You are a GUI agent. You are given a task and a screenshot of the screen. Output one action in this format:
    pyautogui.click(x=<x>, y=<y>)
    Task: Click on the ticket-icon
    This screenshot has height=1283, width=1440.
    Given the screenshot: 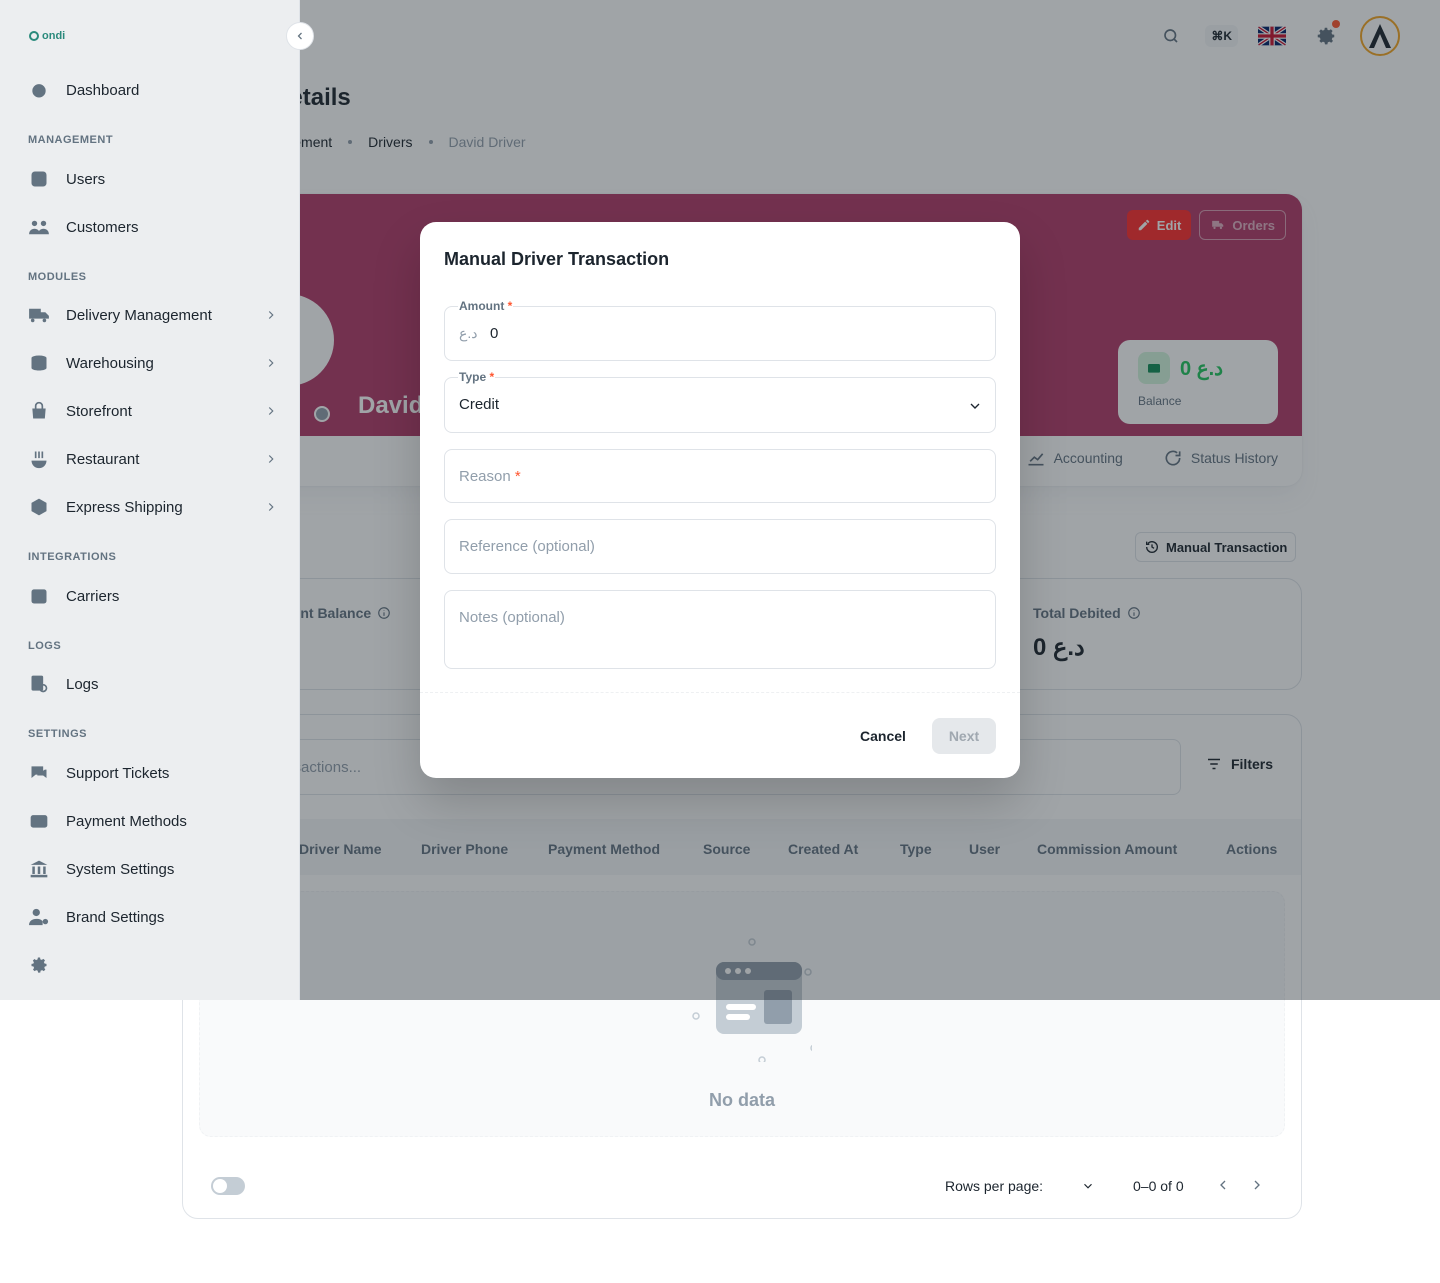 What is the action you would take?
    pyautogui.click(x=39, y=821)
    